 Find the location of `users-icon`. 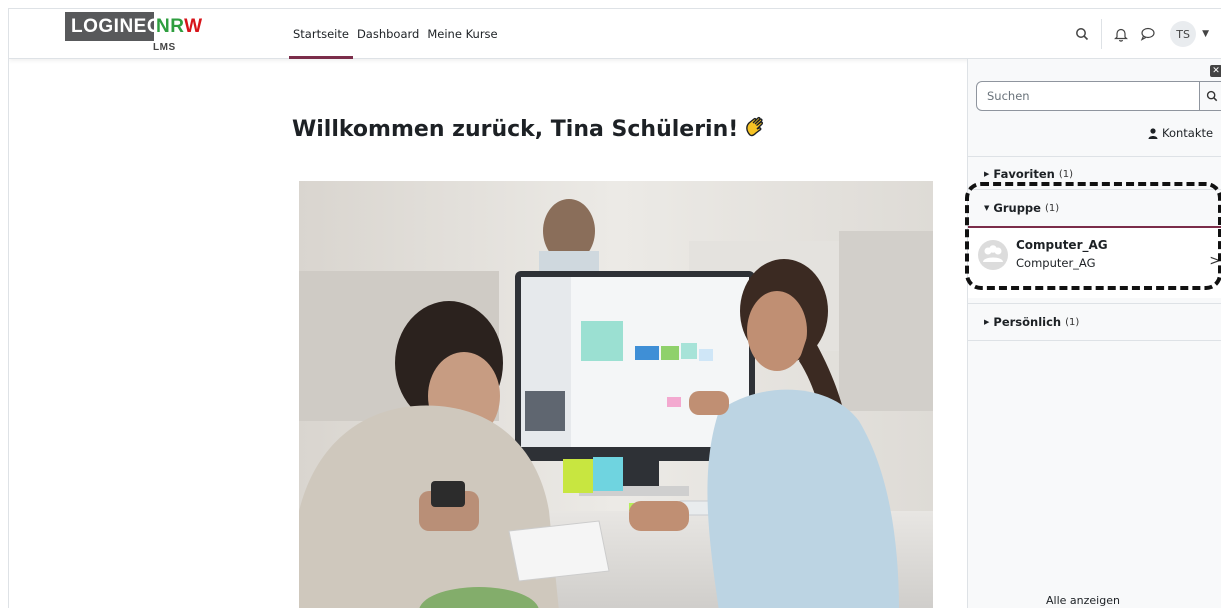

users-icon is located at coordinates (993, 253).